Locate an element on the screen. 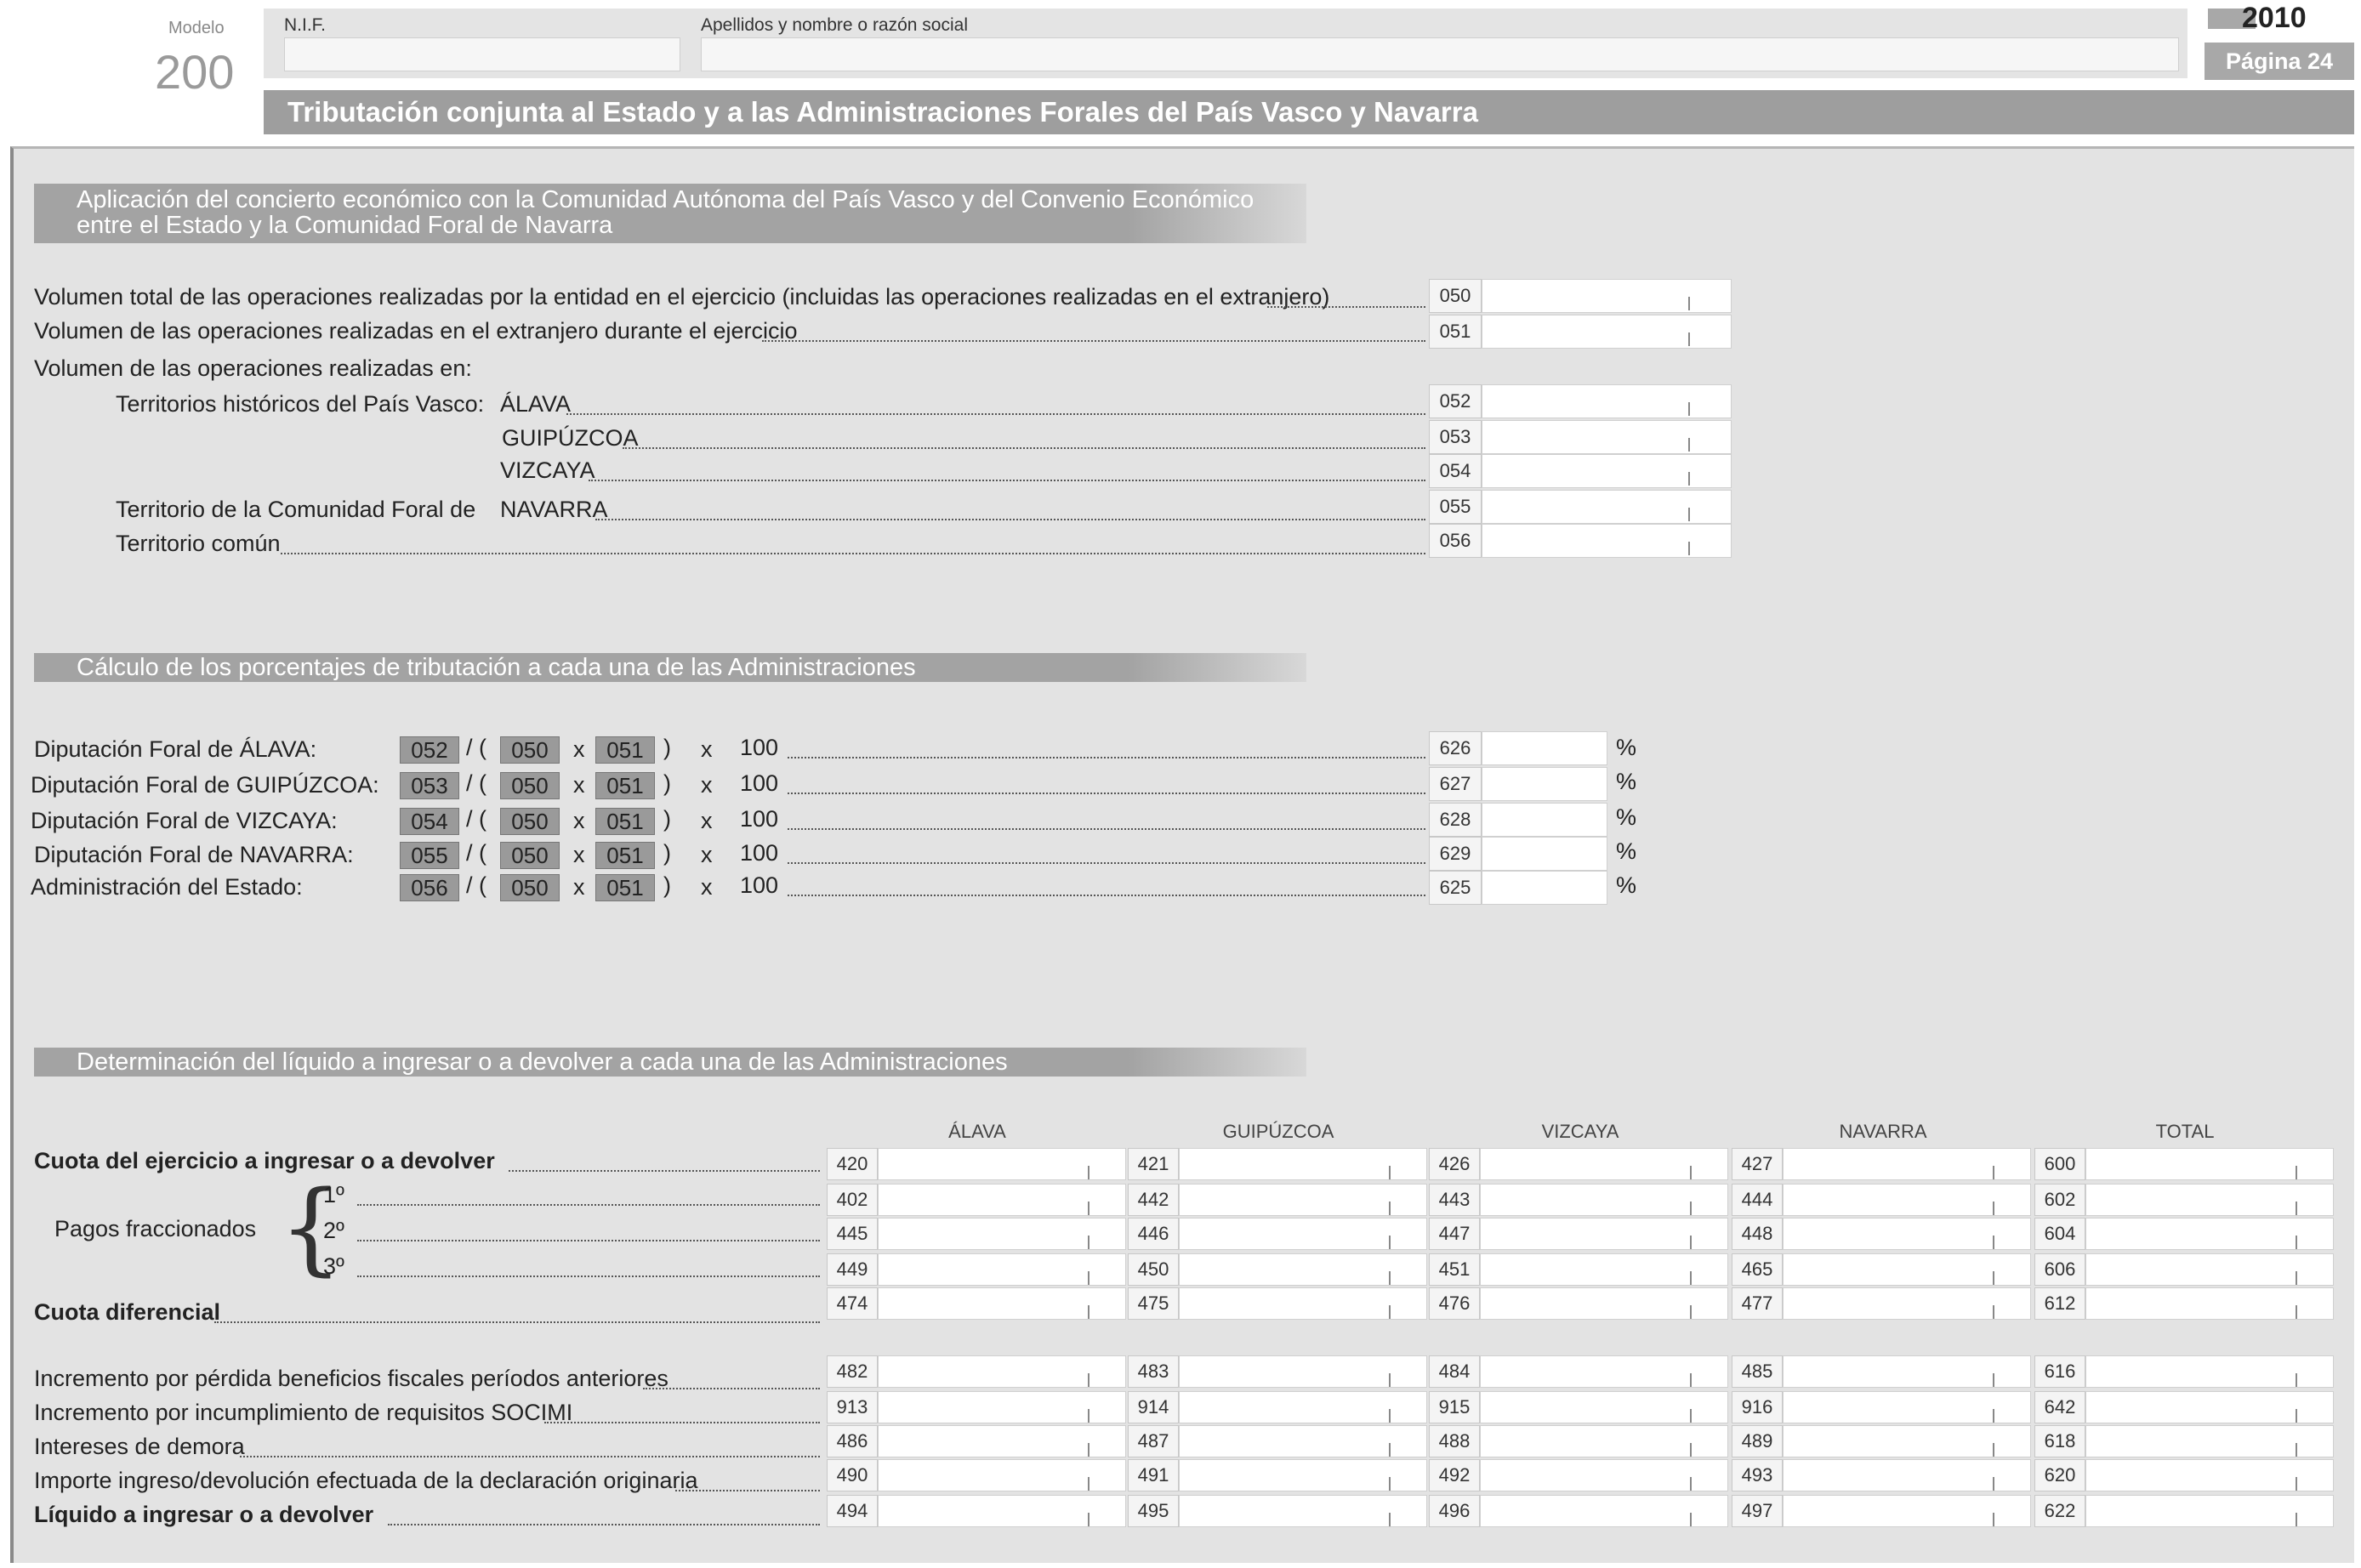  box-code-490: 490 is located at coordinates (852, 1475).